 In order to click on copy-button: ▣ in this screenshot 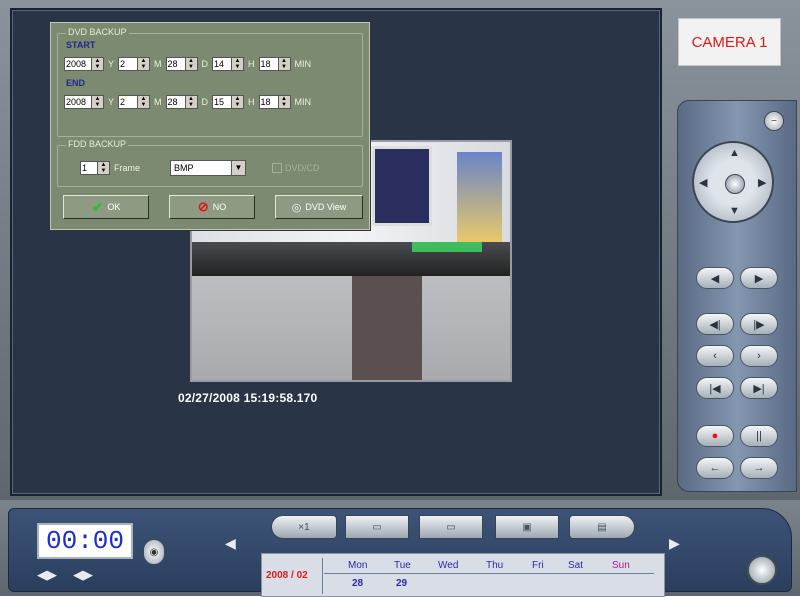, I will do `click(527, 527)`.